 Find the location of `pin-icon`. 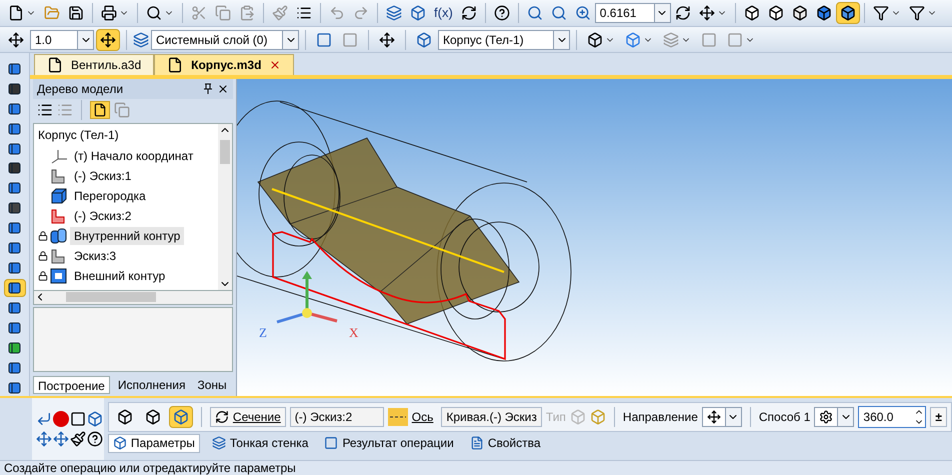

pin-icon is located at coordinates (208, 88).